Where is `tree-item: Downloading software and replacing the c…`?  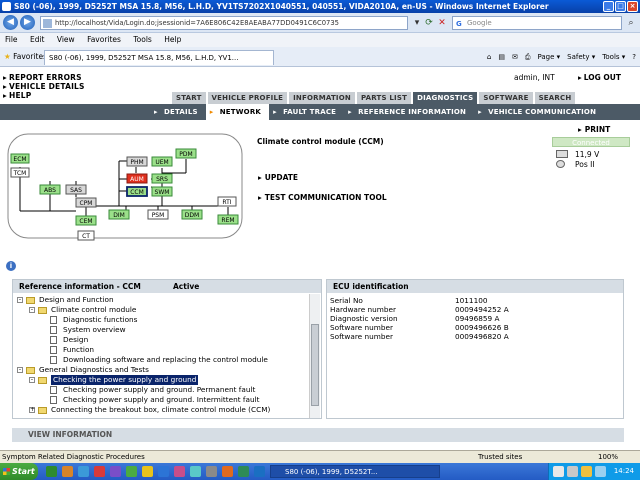
tree-item: Downloading software and replacing the c… is located at coordinates (162, 360).